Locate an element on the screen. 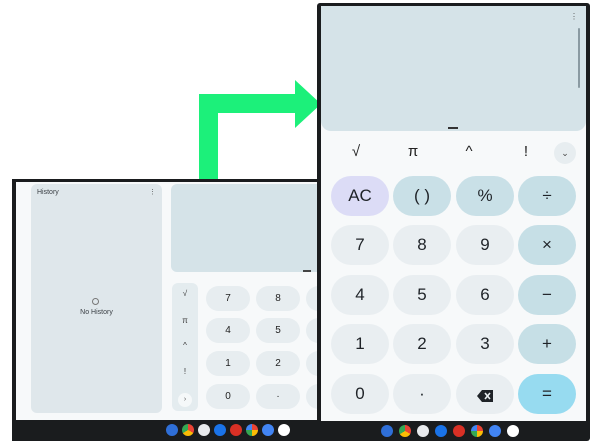 The width and height of the screenshot is (592, 441). chevron-down-icon: ⌄ is located at coordinates (565, 153).